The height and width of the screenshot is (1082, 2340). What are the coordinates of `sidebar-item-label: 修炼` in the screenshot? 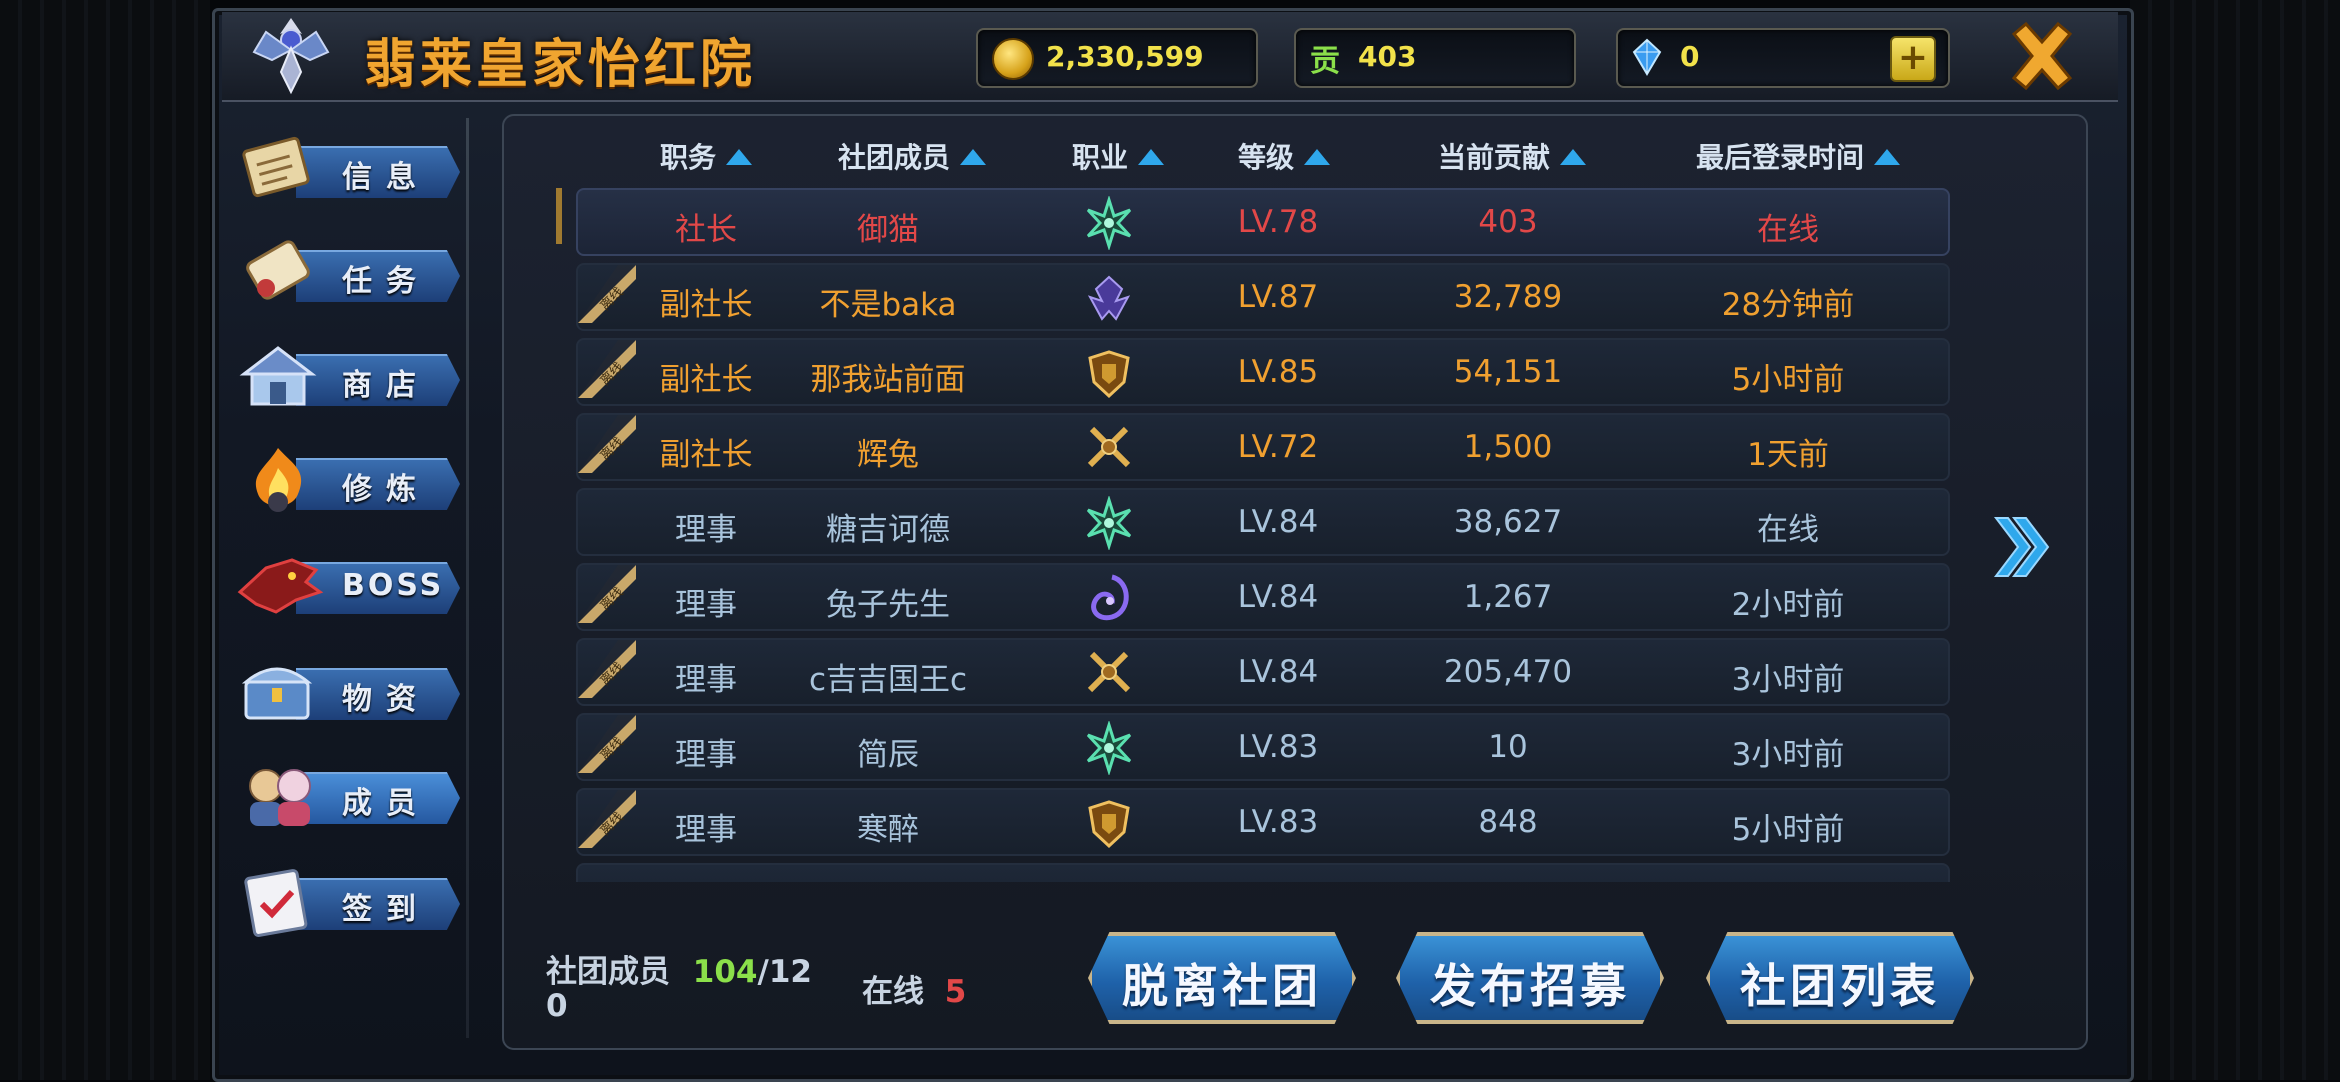 It's located at (386, 489).